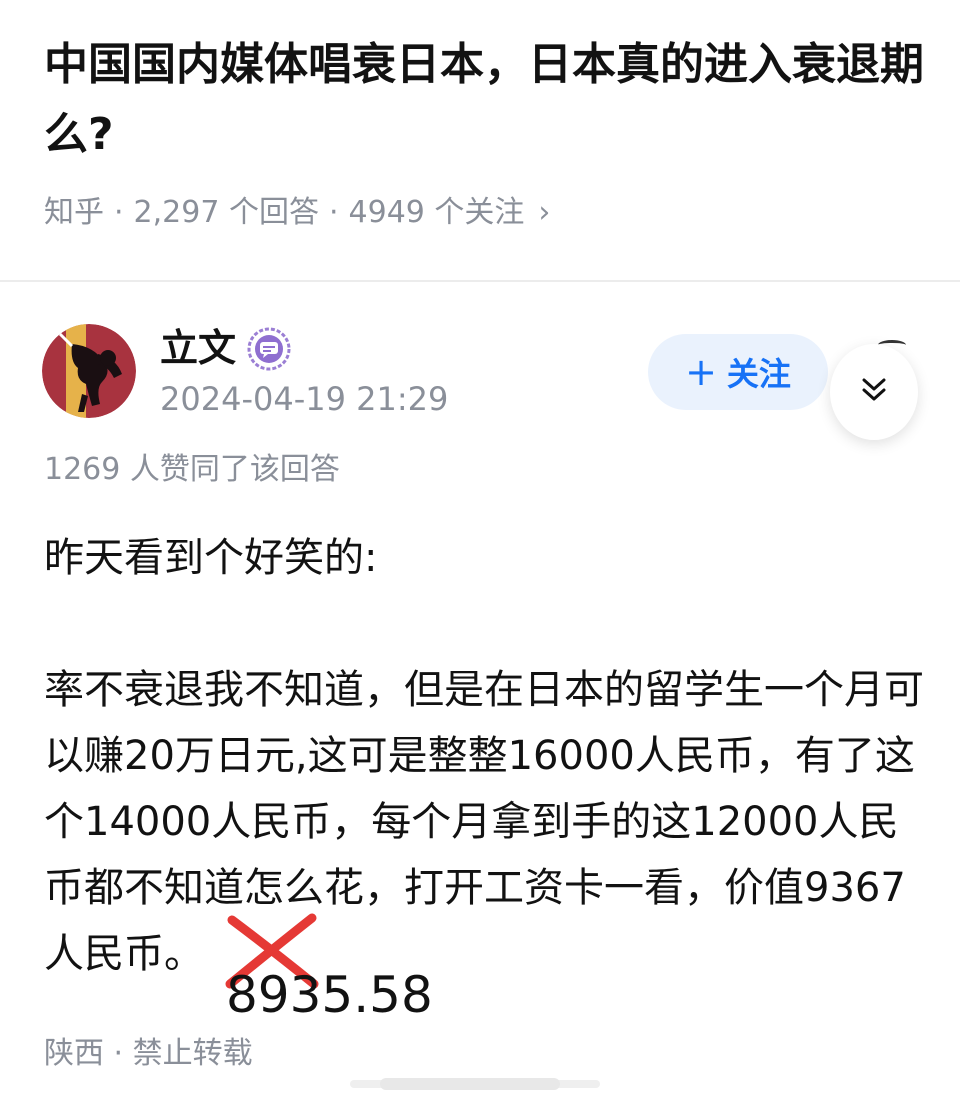  Describe the element at coordinates (192, 469) in the screenshot. I see `votes-text: 1269 人赞同了该回答` at that location.